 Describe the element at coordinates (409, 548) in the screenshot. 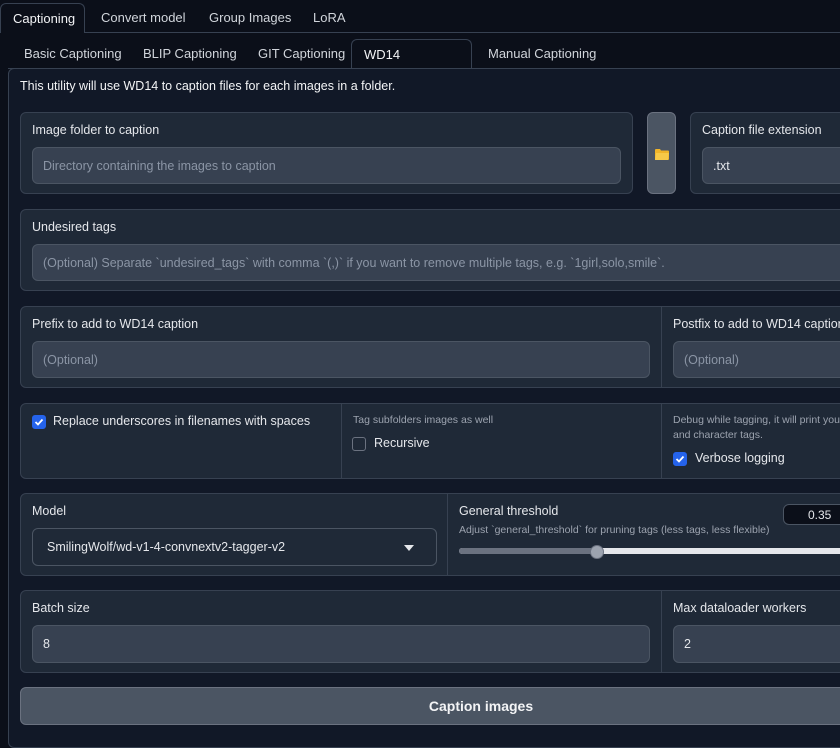

I see `chevron-down-icon` at that location.